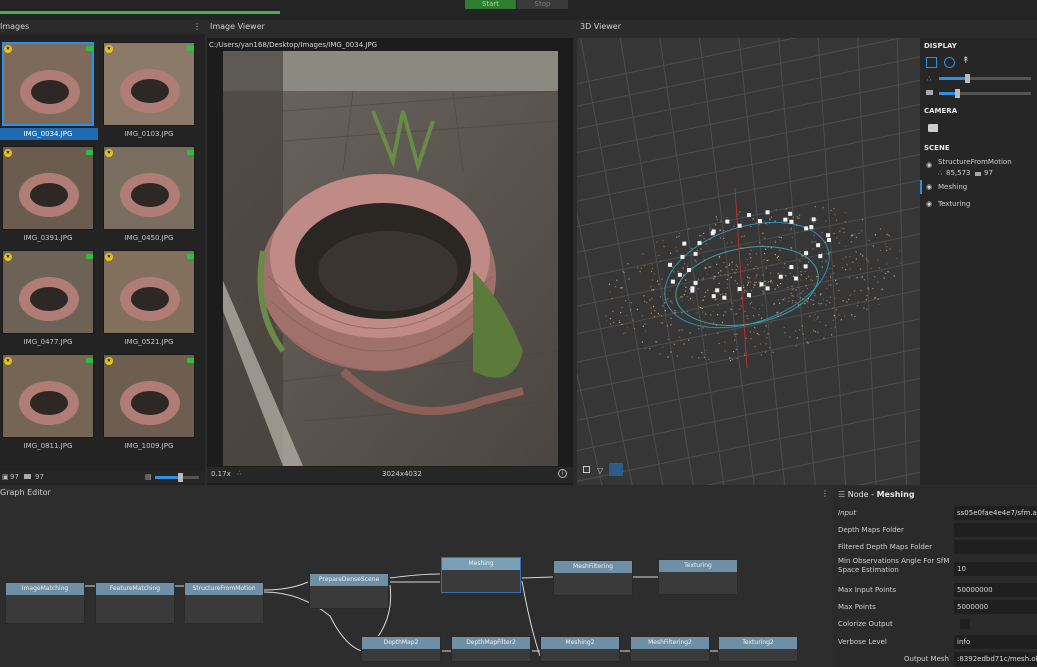 The height and width of the screenshot is (667, 1037). What do you see at coordinates (929, 165) in the screenshot?
I see `sfm-visibility-icon: ◉` at bounding box center [929, 165].